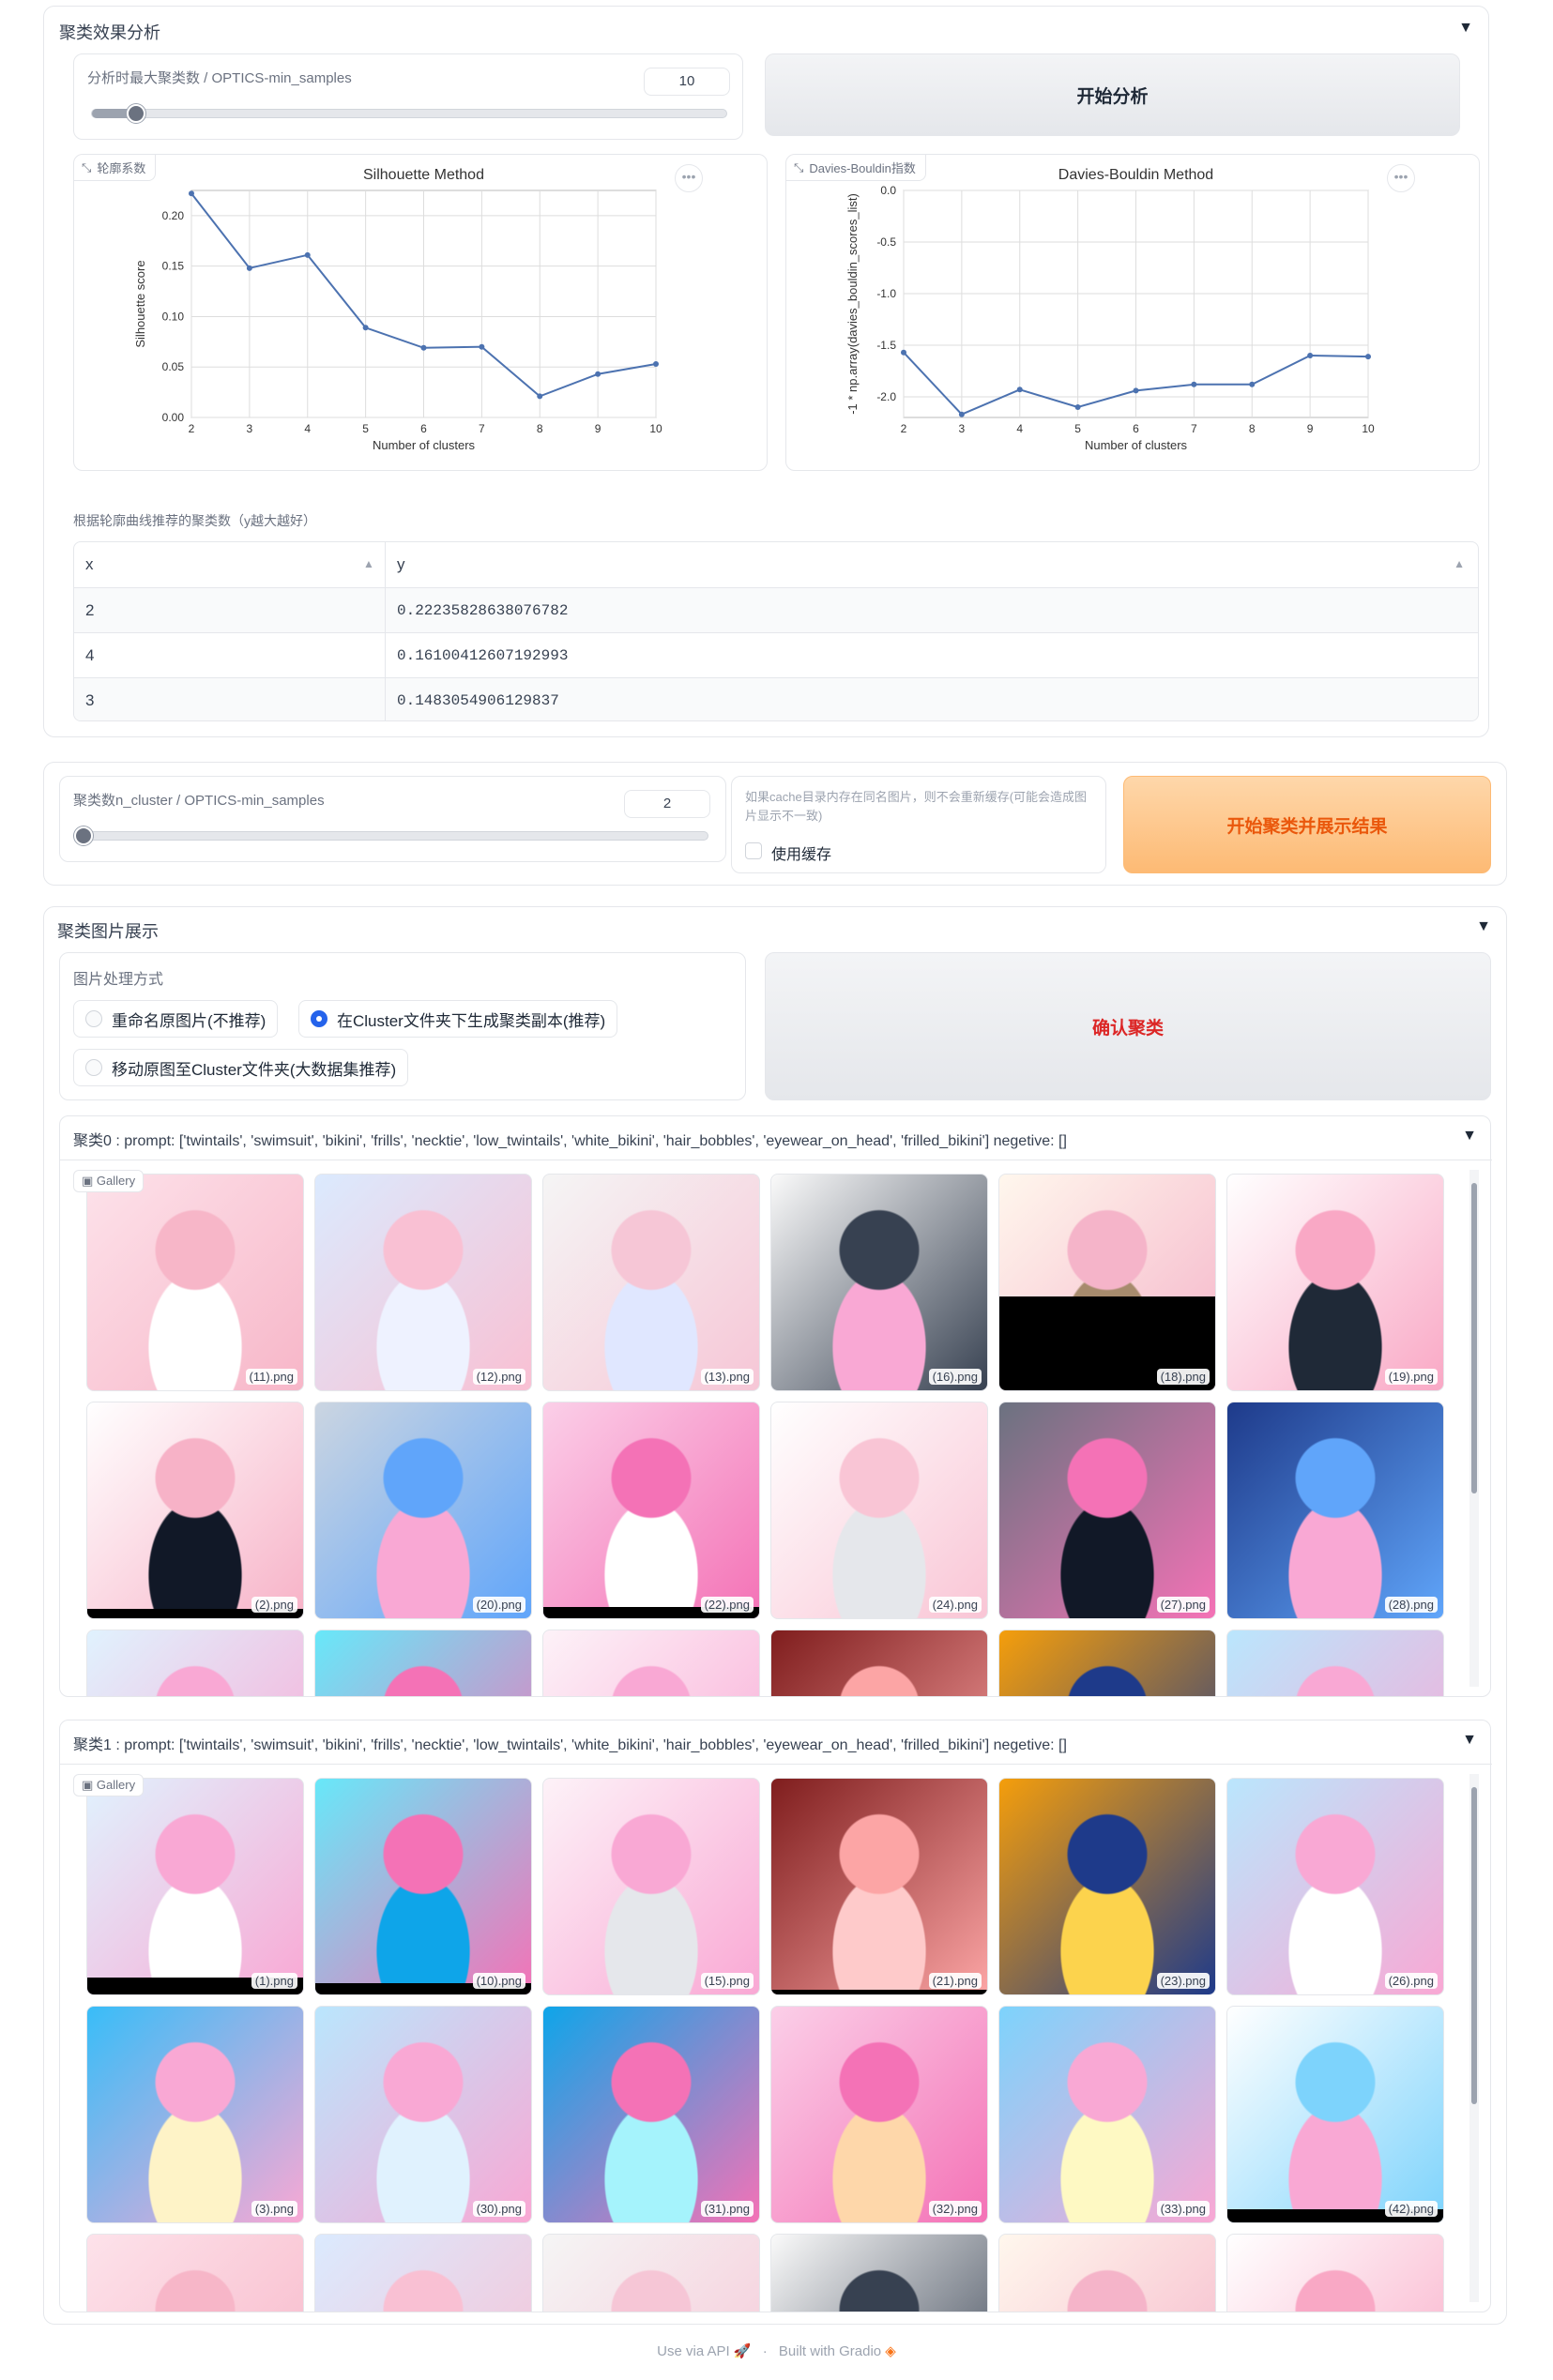 This screenshot has height=2380, width=1553. What do you see at coordinates (693, 2351) in the screenshot?
I see `api-link: Use via API` at bounding box center [693, 2351].